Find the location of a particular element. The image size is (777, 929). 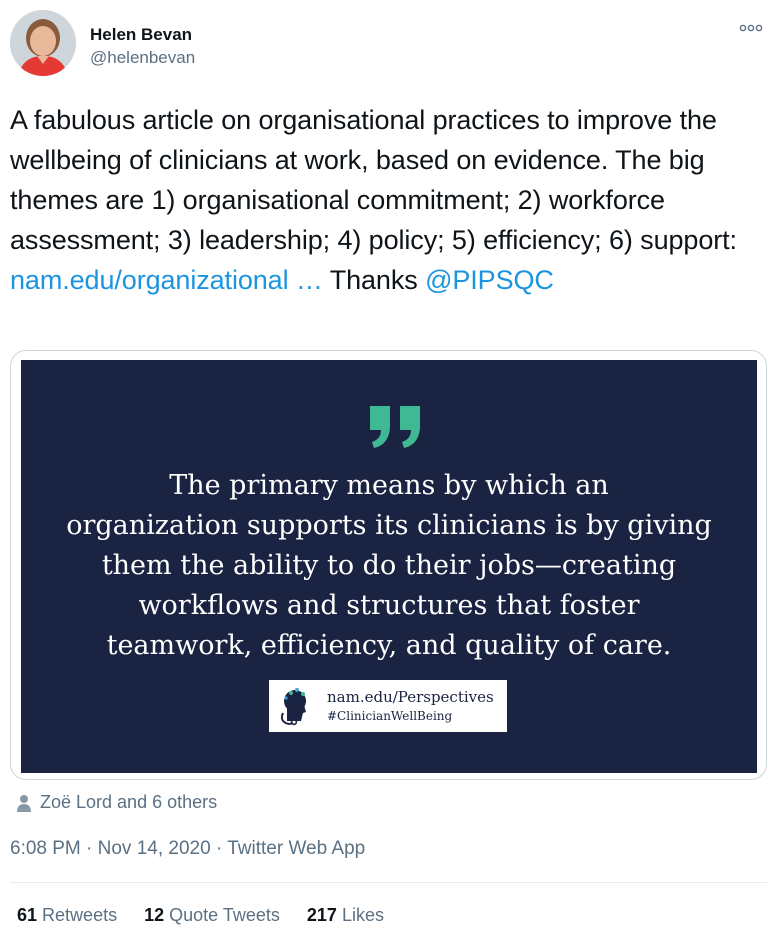

timestamp: 6:08 PM · Nov 14, 2020 · Twitter Web App is located at coordinates (187, 849).